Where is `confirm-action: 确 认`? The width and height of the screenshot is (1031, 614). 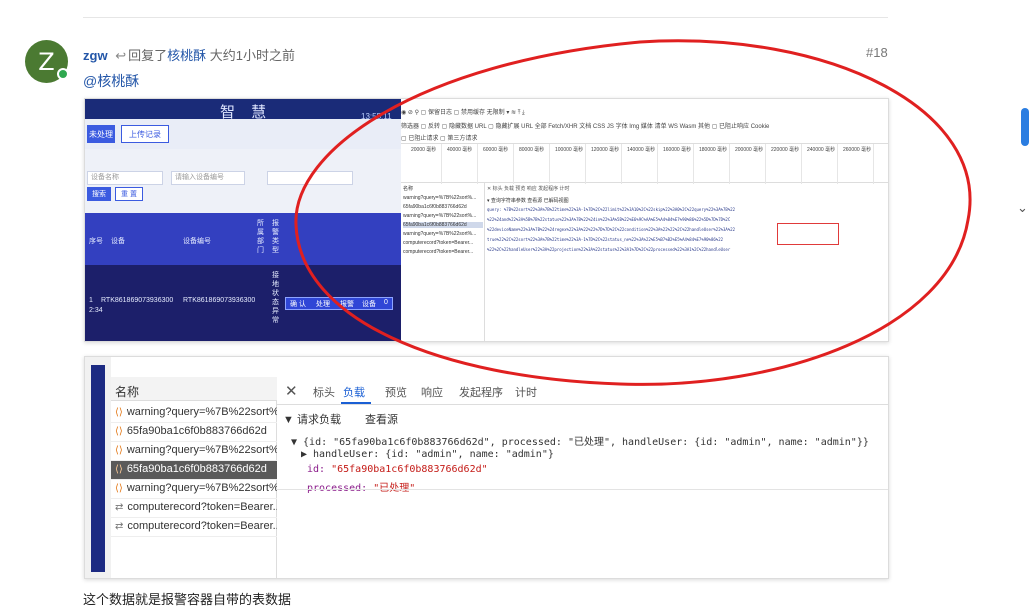 confirm-action: 确 认 is located at coordinates (298, 304).